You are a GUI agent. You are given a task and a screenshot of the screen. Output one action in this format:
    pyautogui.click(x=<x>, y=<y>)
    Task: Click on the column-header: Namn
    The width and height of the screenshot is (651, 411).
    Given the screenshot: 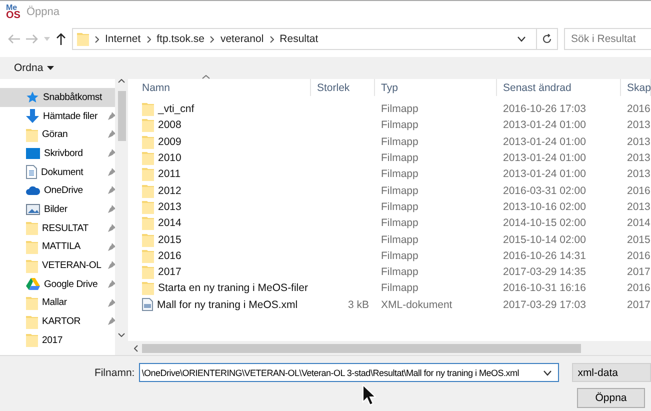 What is the action you would take?
    pyautogui.click(x=223, y=87)
    